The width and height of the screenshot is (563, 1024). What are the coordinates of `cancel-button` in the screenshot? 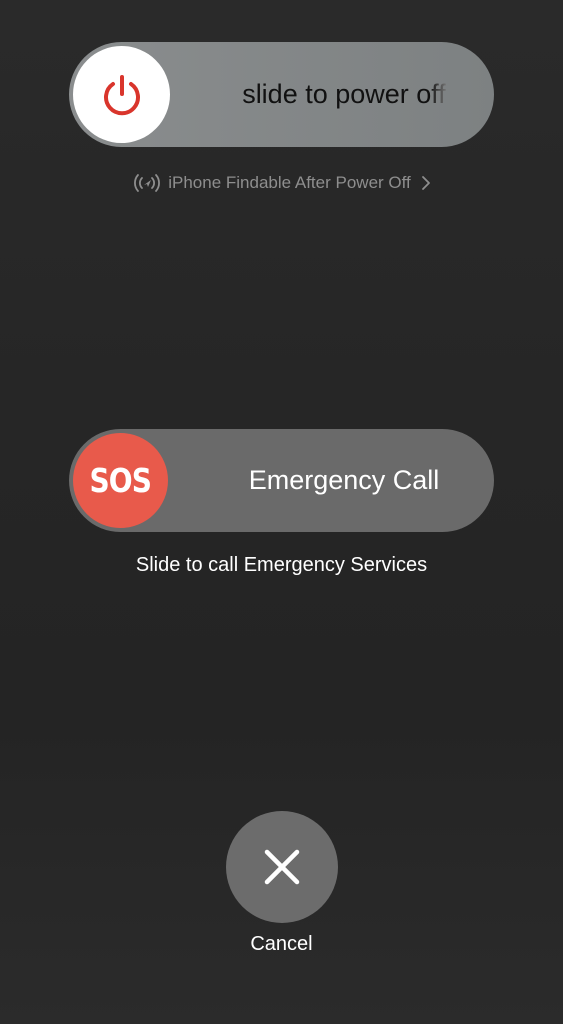 It's located at (282, 867).